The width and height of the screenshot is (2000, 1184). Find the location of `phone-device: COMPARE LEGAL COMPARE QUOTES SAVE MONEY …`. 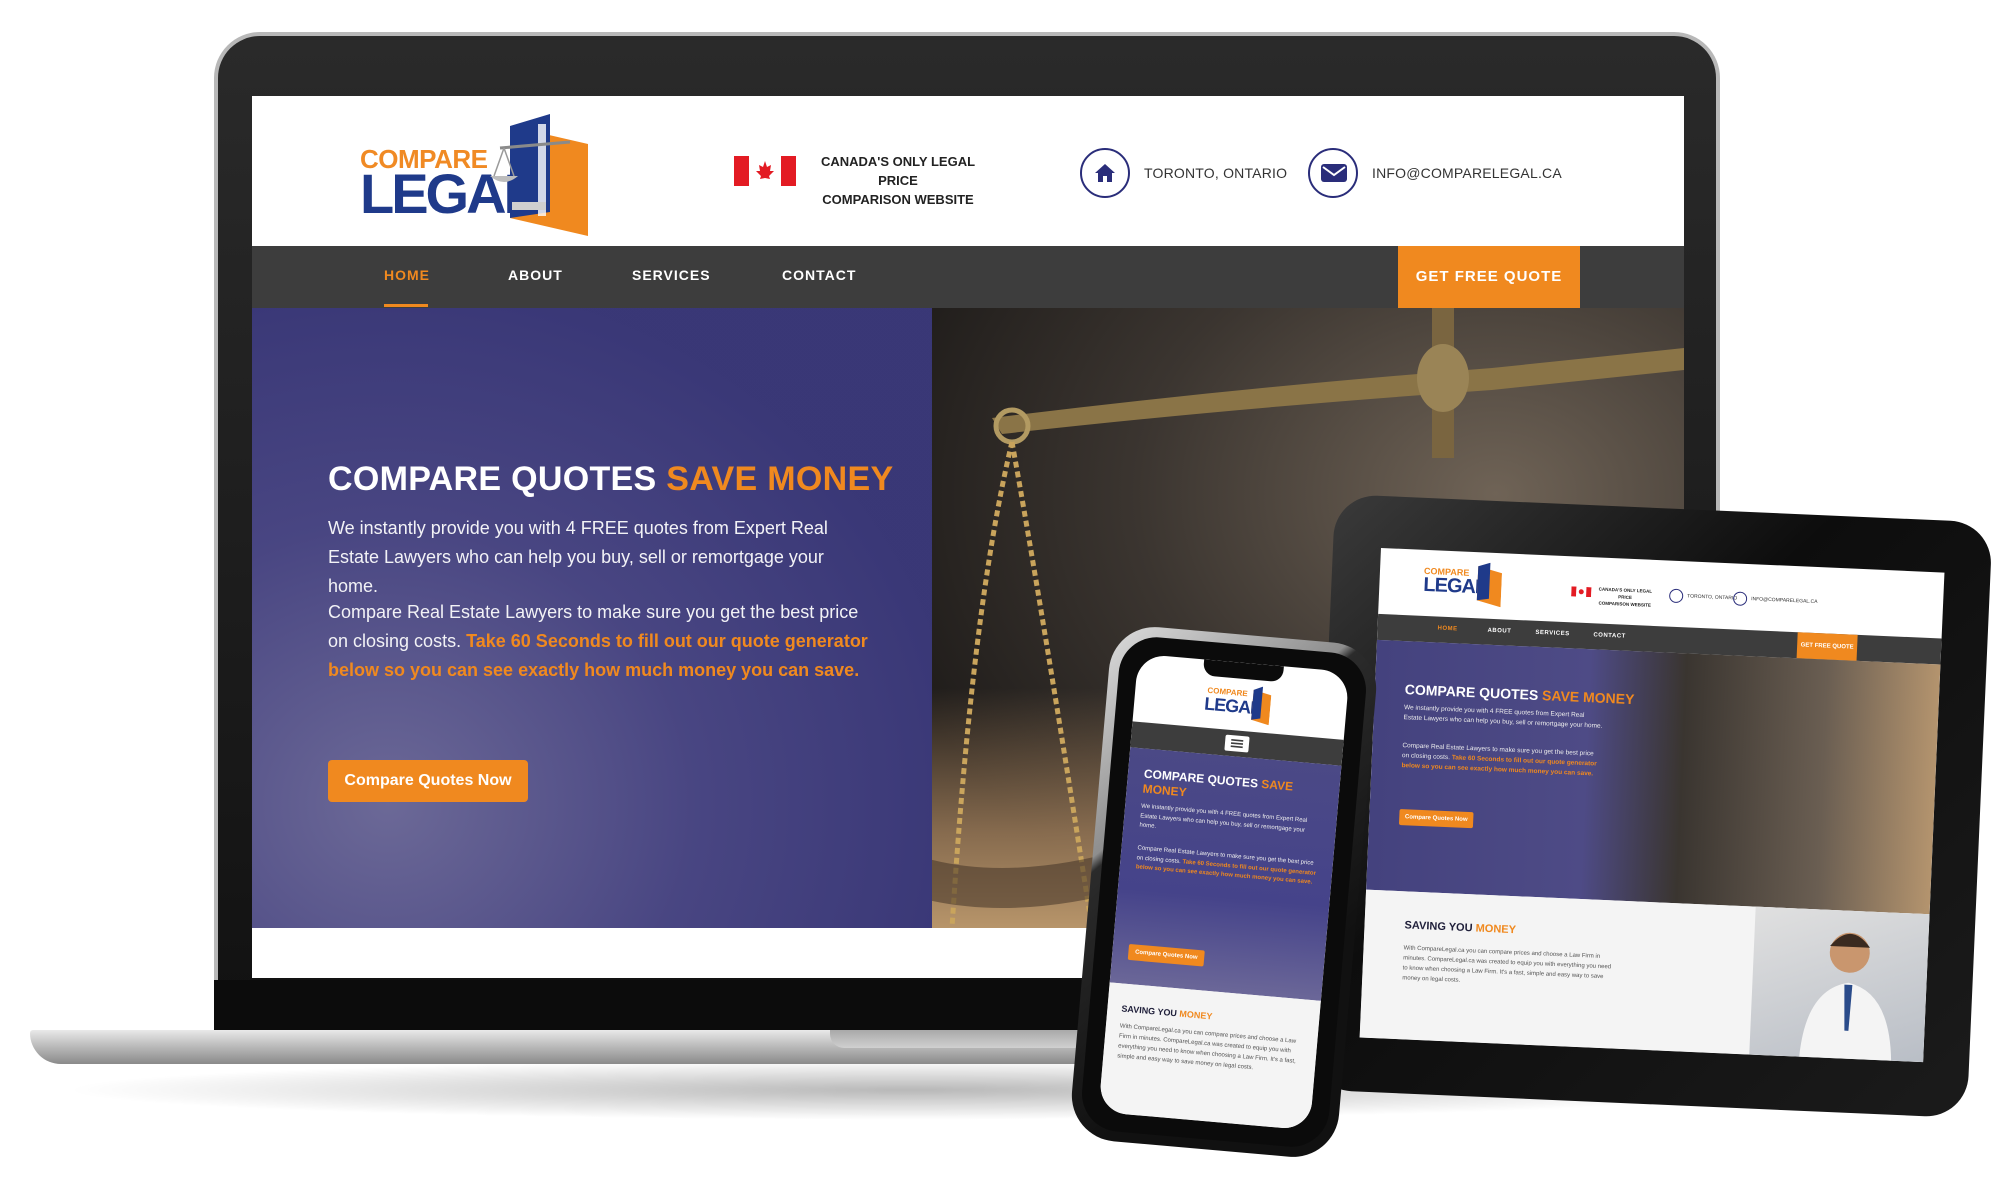

phone-device: COMPARE LEGAL COMPARE QUOTES SAVE MONEY … is located at coordinates (1224, 892).